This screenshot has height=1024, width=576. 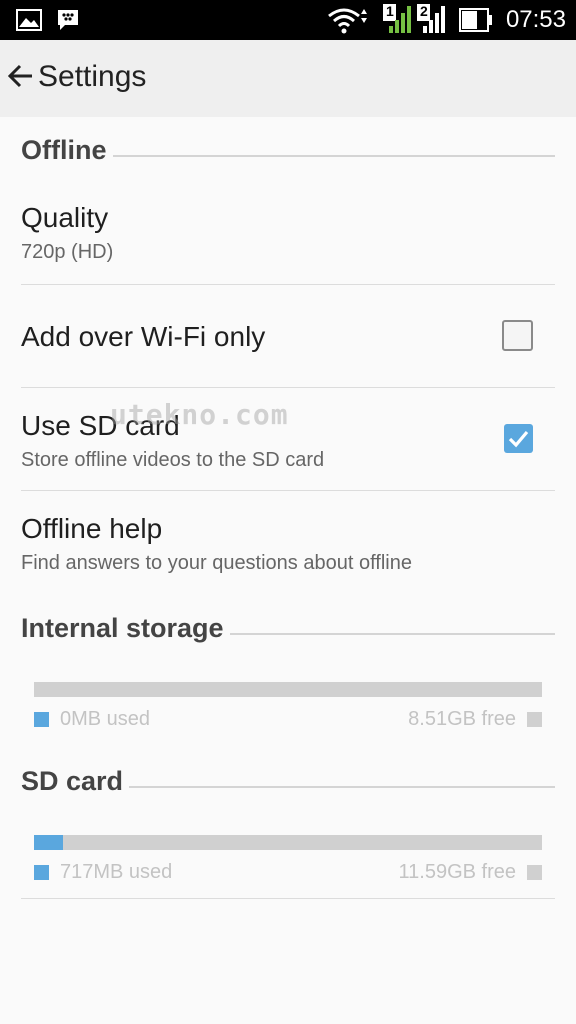 I want to click on toolbar: Settings, so click(x=288, y=78).